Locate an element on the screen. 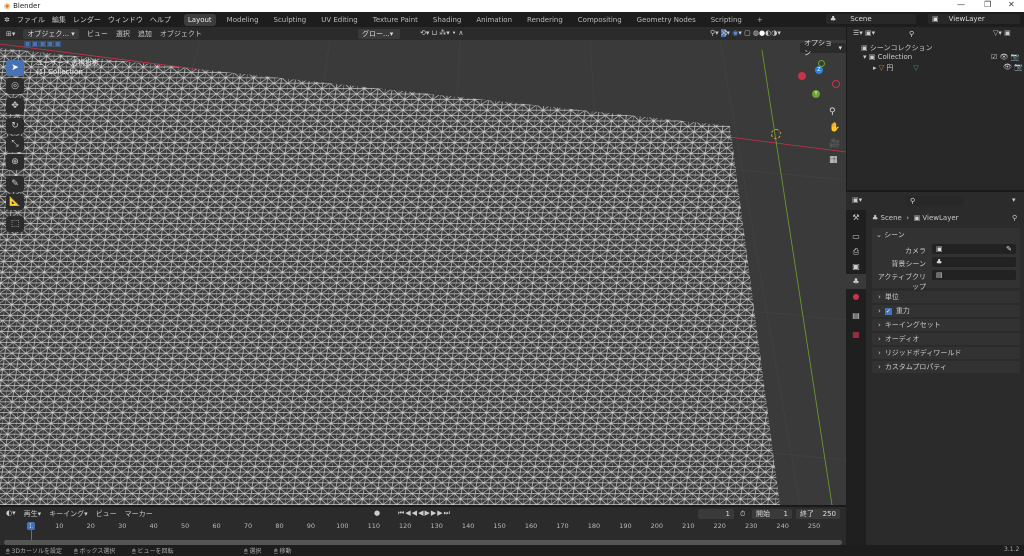  world-tab-icon: ● is located at coordinates (856, 296).